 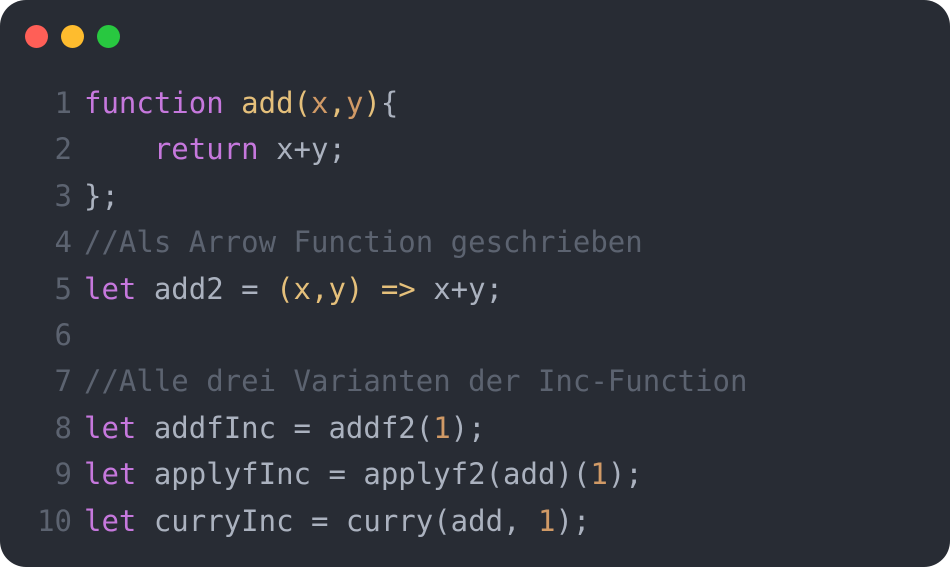 I want to click on code-token-function: ), so click(x=372, y=103).